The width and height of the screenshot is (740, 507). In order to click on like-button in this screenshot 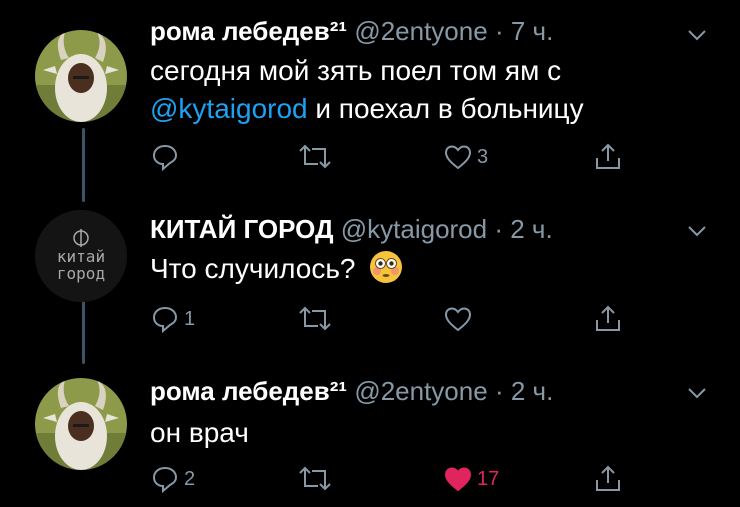, I will do `click(460, 319)`.